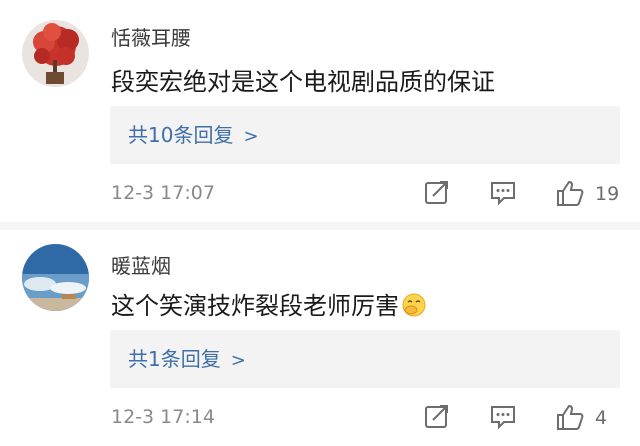 This screenshot has width=640, height=446. I want to click on view-replies-link: 共10条回复 >, so click(365, 135).